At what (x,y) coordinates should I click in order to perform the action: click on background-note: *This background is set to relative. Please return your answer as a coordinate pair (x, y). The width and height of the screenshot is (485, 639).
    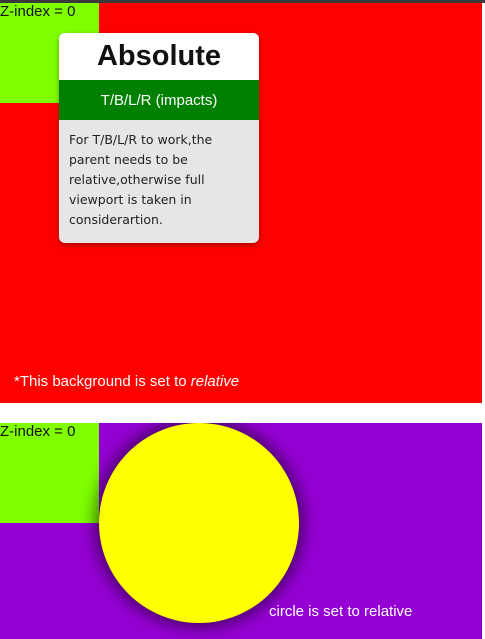
    Looking at the image, I should click on (126, 381).